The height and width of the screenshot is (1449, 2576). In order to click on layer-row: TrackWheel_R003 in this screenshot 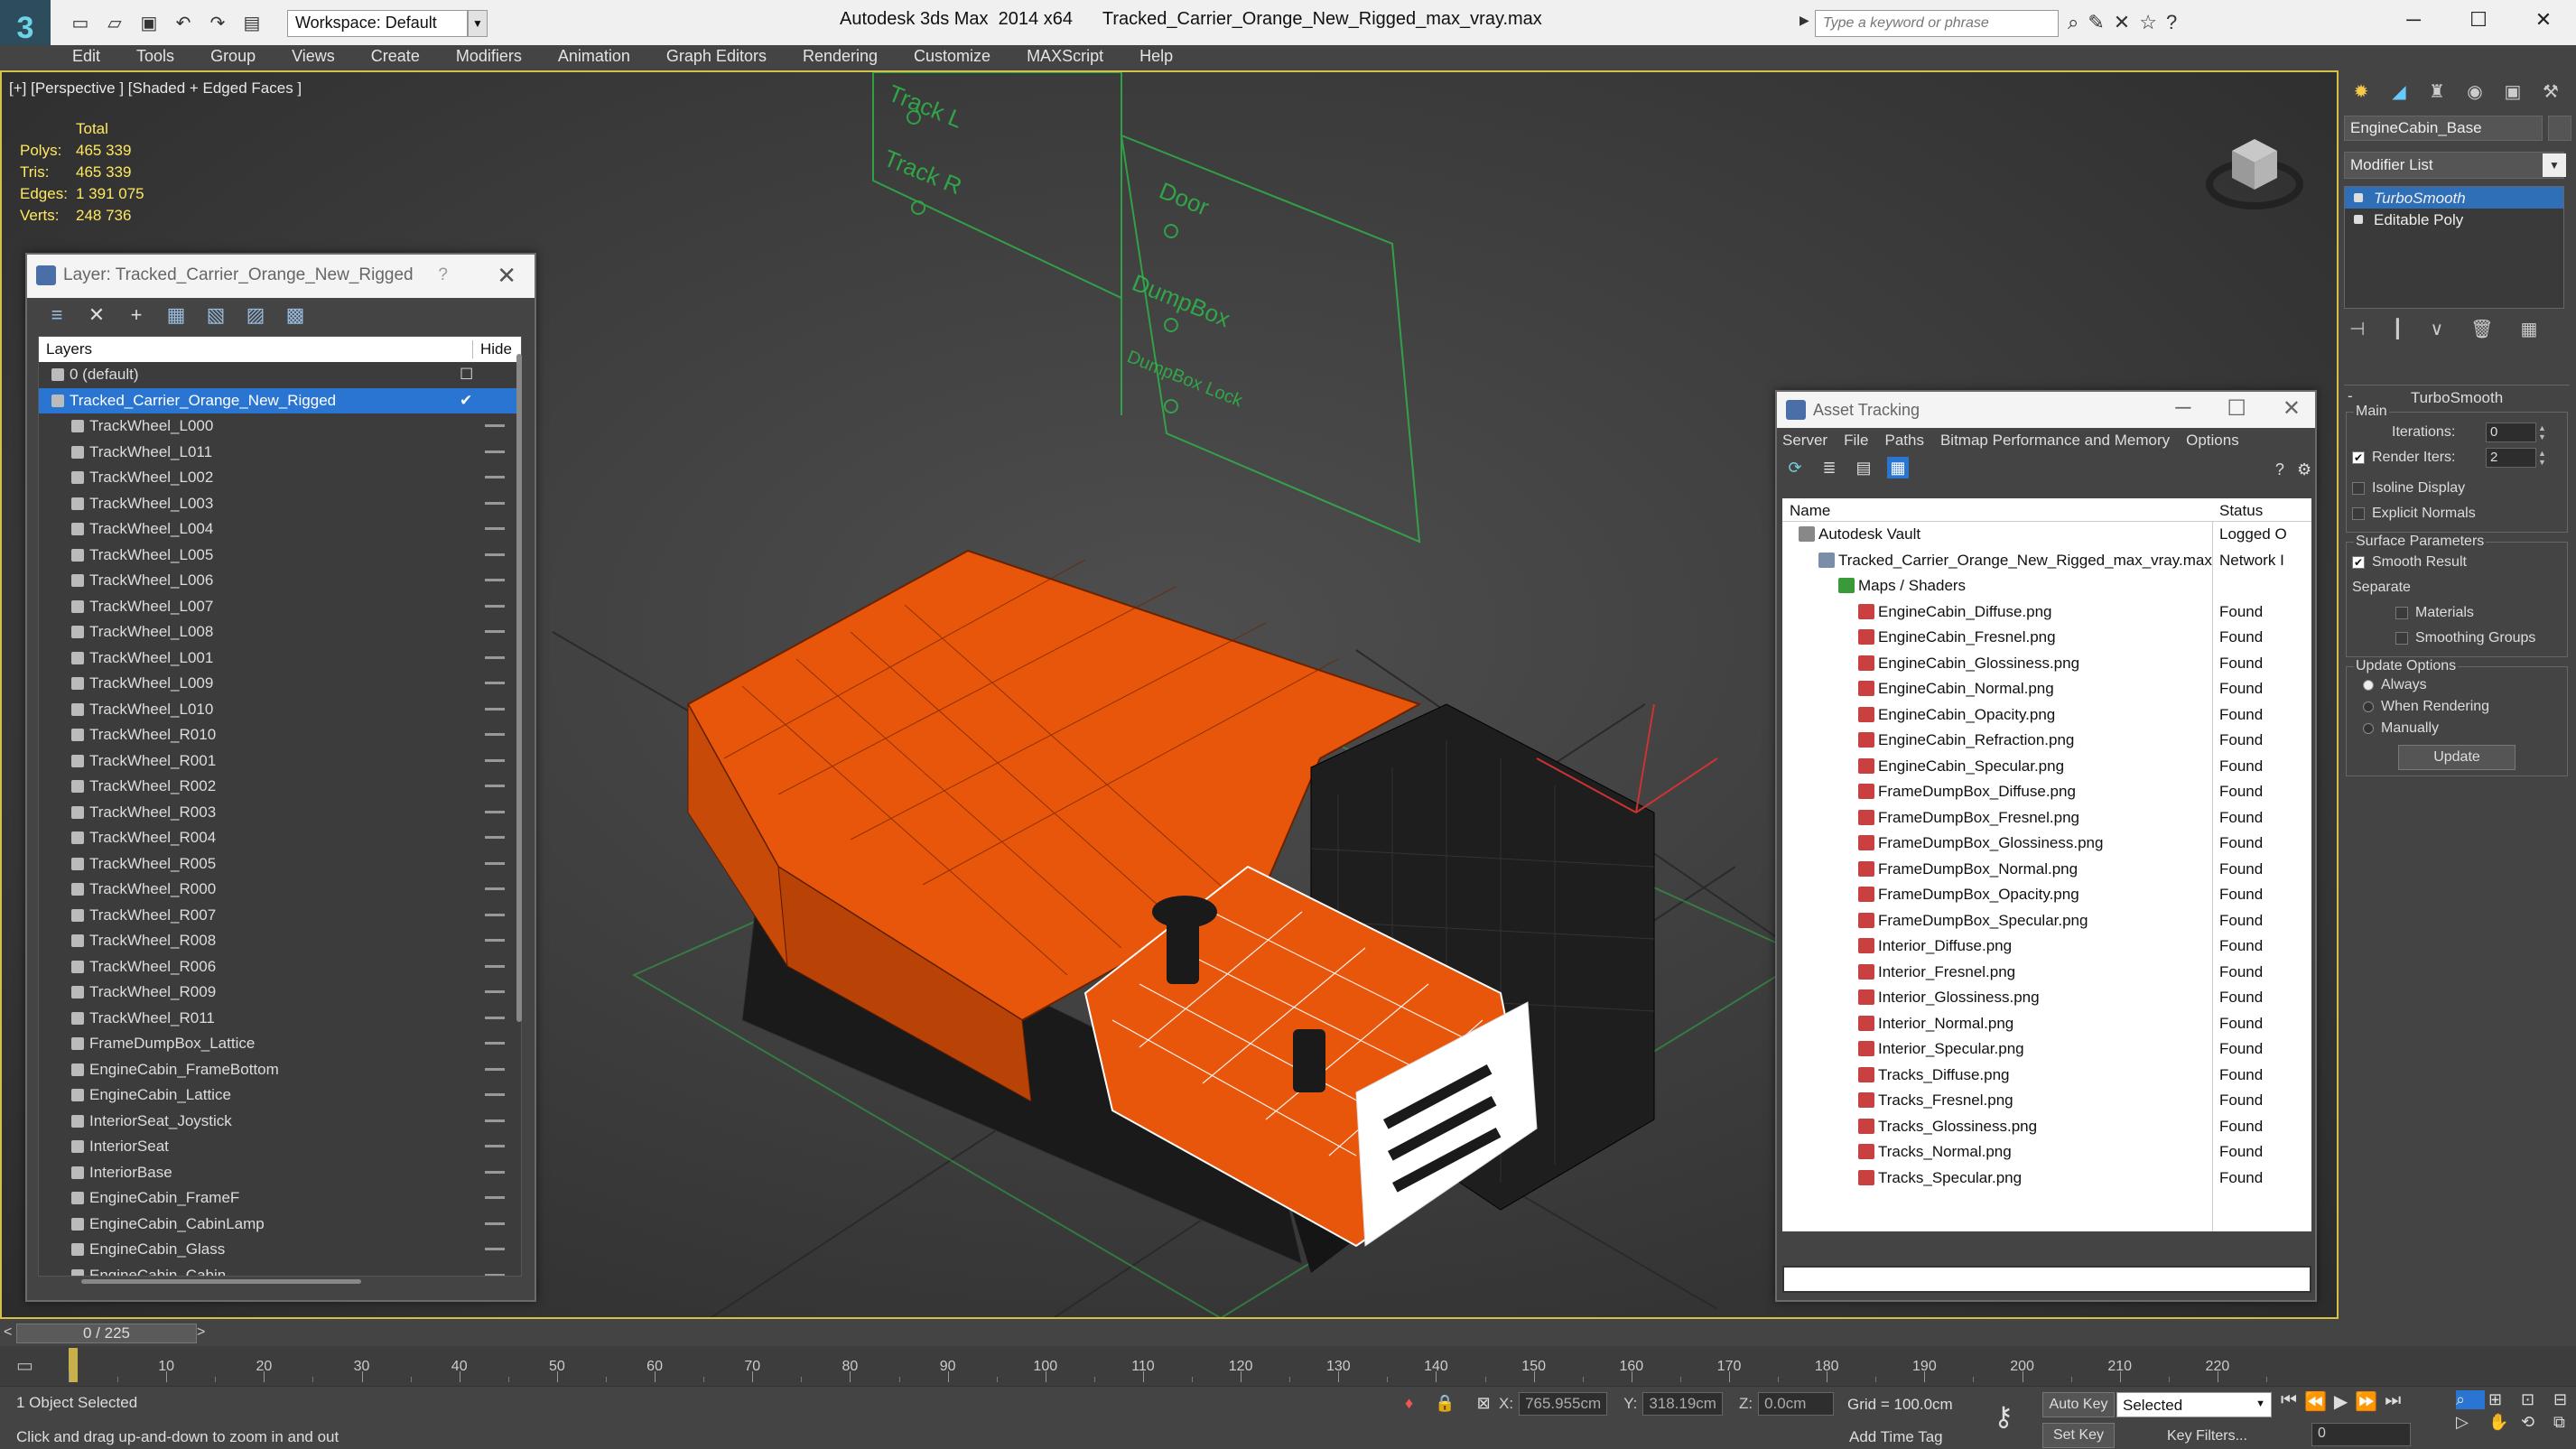, I will do `click(280, 813)`.